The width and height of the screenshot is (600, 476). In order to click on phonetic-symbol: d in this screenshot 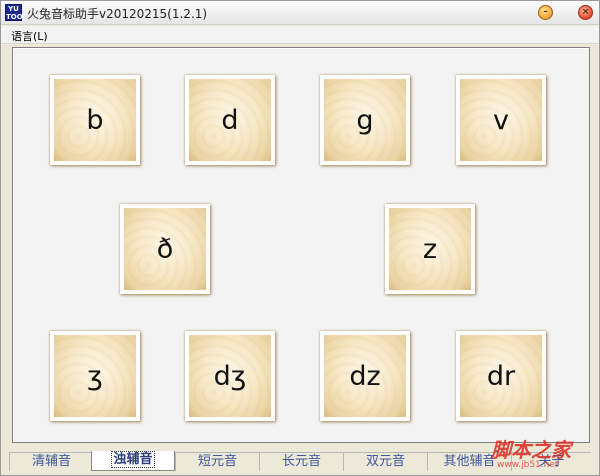, I will do `click(230, 120)`.